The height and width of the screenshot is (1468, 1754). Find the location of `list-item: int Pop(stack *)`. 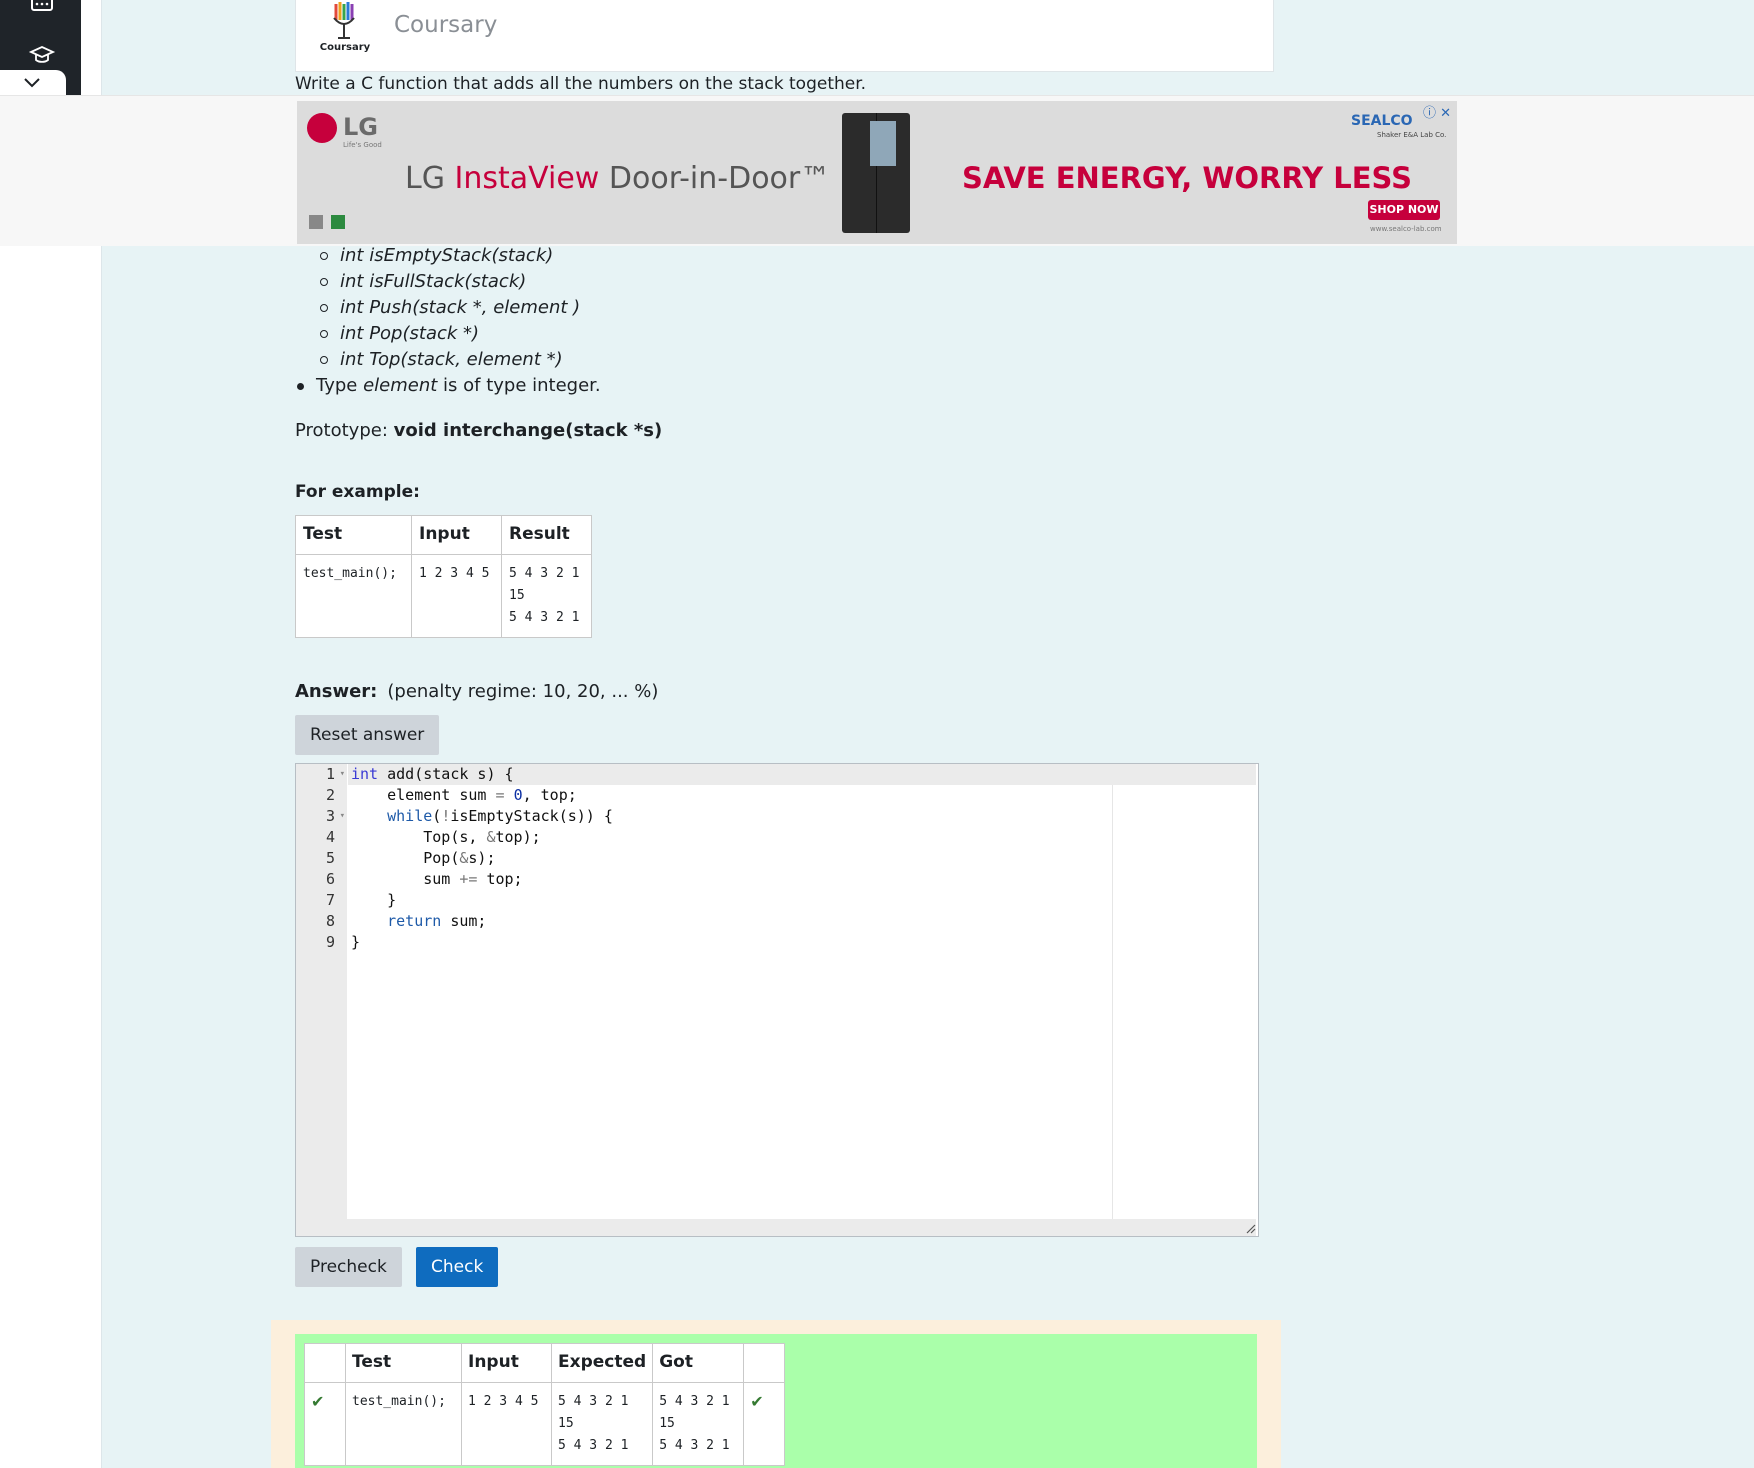

list-item: int Pop(stack *) is located at coordinates (450, 334).